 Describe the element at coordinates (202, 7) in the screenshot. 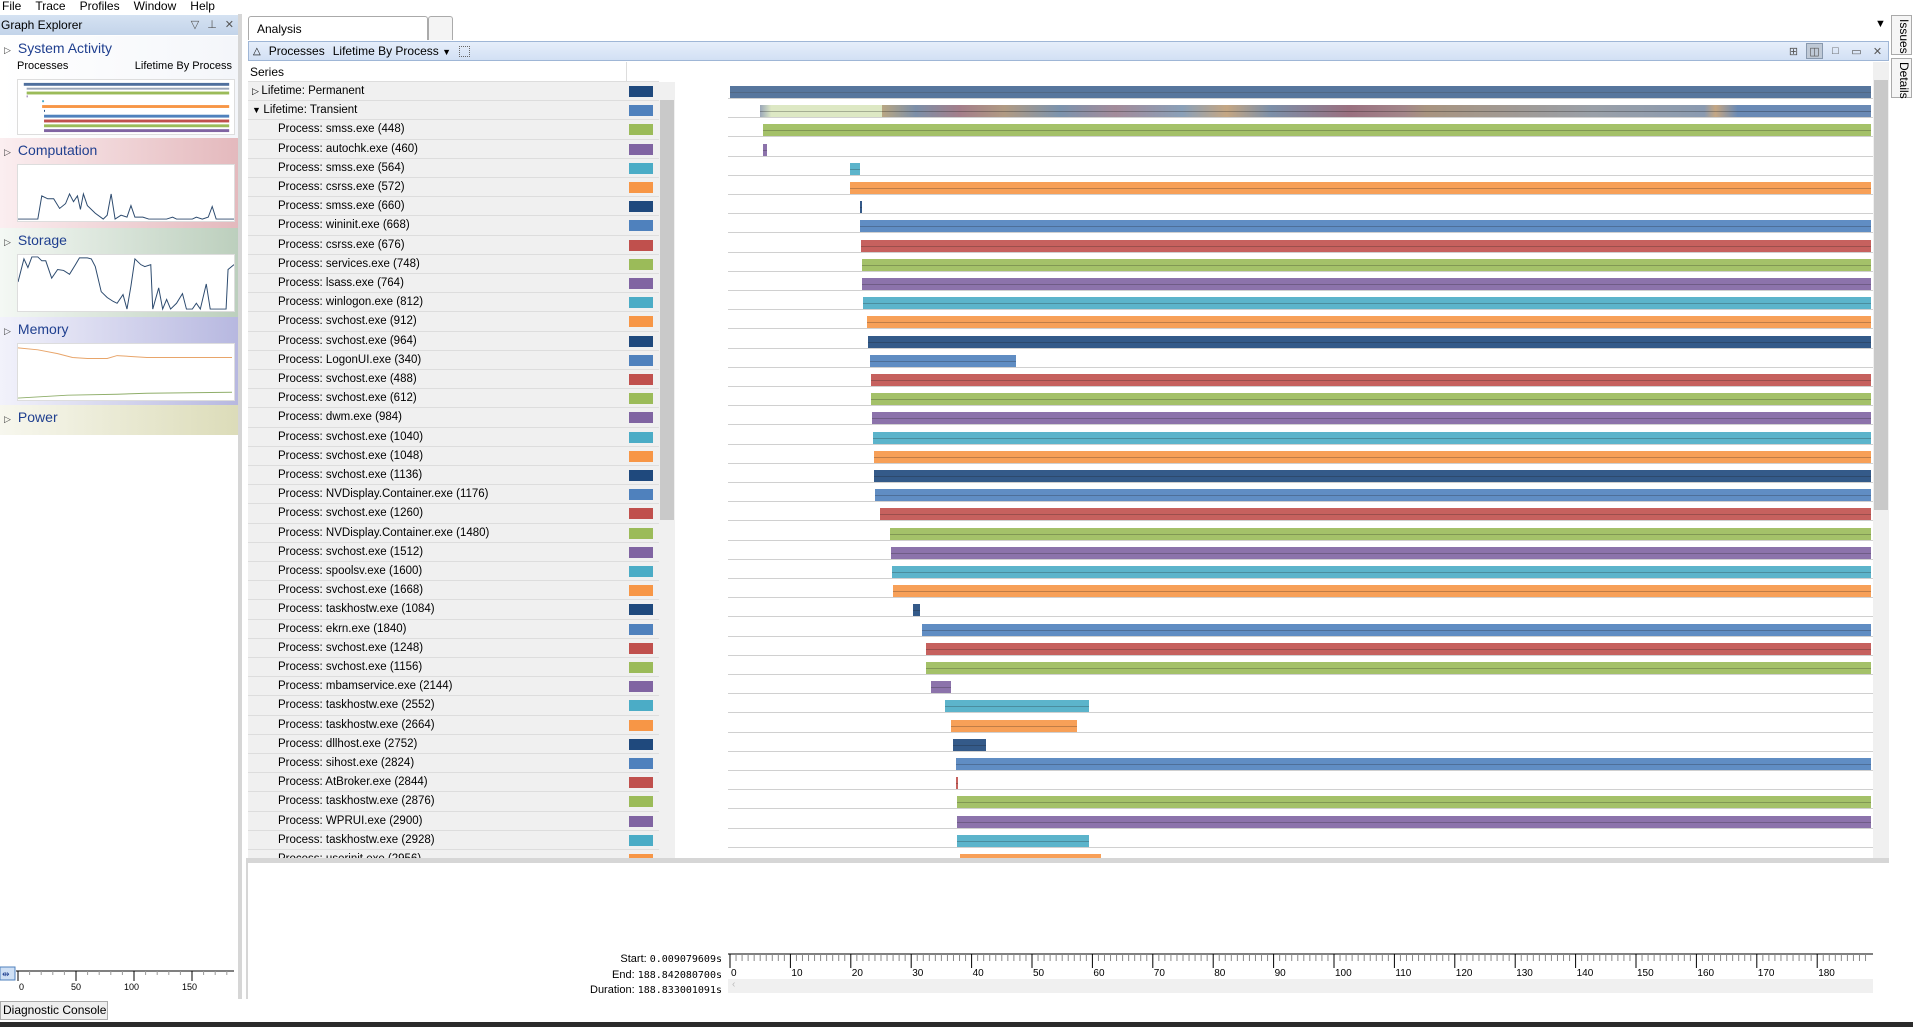

I see `menu-help: Help` at that location.